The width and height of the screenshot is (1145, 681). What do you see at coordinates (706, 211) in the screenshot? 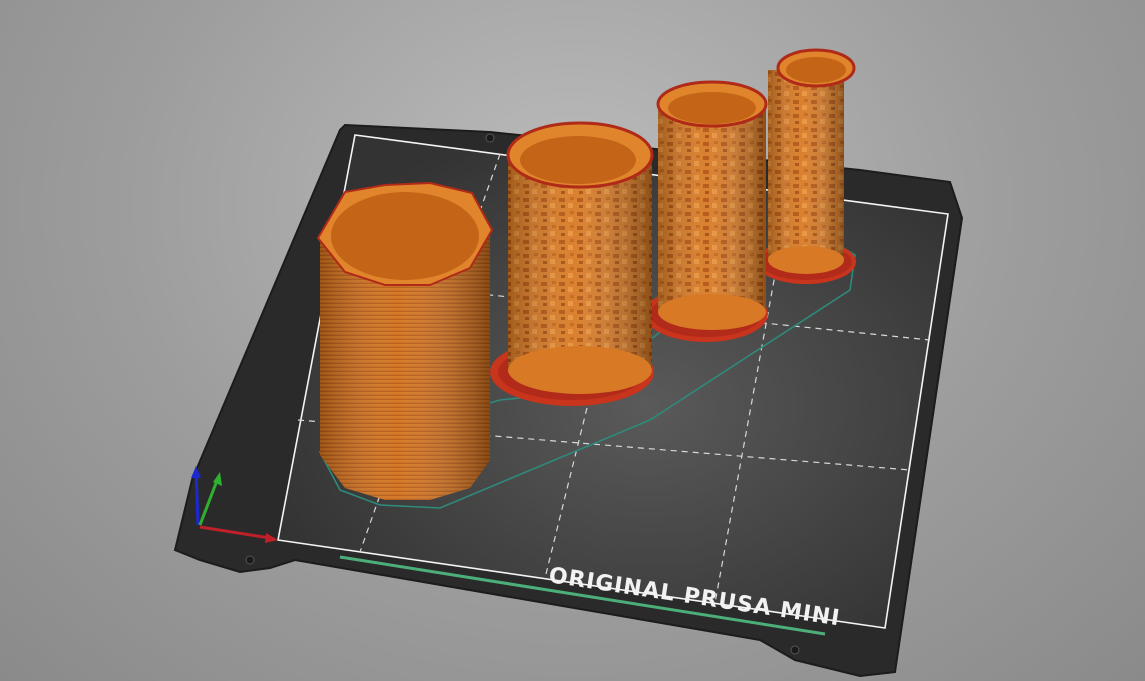
I see `textured-cylinder-medium` at bounding box center [706, 211].